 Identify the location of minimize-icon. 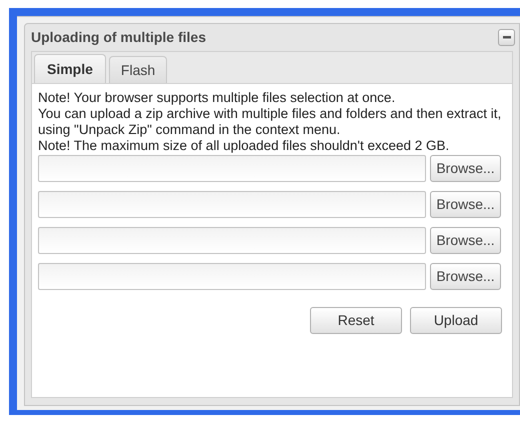
(506, 37).